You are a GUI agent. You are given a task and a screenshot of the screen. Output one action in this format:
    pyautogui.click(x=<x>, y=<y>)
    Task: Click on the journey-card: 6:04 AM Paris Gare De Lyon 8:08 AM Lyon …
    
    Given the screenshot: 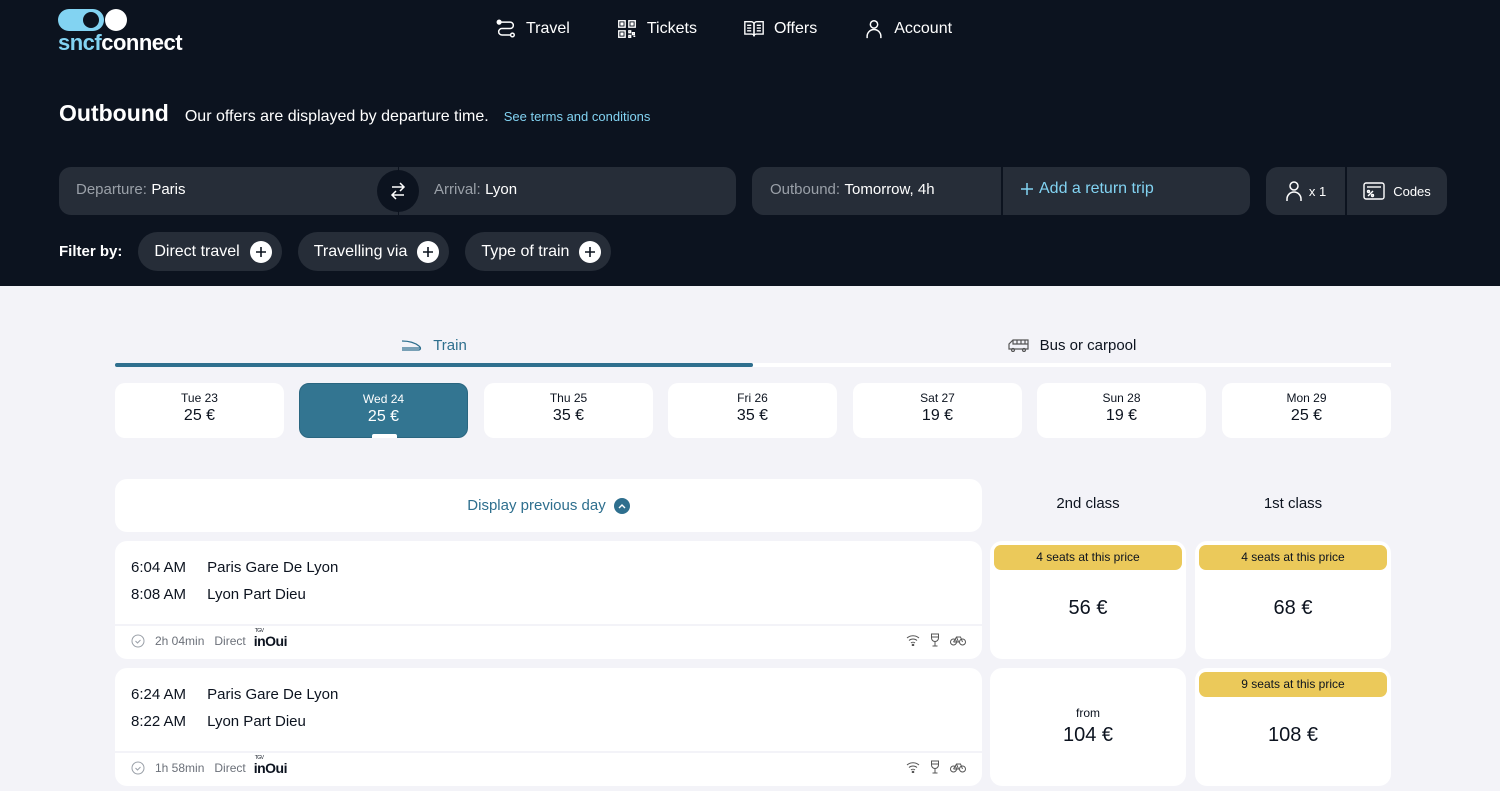 What is the action you would take?
    pyautogui.click(x=548, y=600)
    